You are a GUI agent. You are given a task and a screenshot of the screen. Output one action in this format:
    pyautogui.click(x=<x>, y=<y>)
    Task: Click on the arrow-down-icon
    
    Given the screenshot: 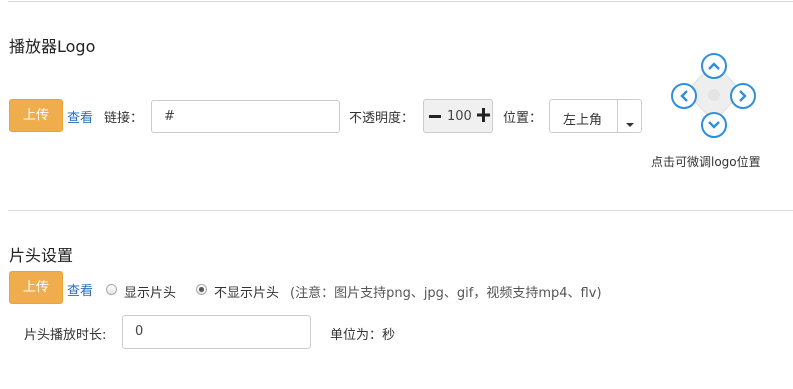 What is the action you would take?
    pyautogui.click(x=714, y=125)
    